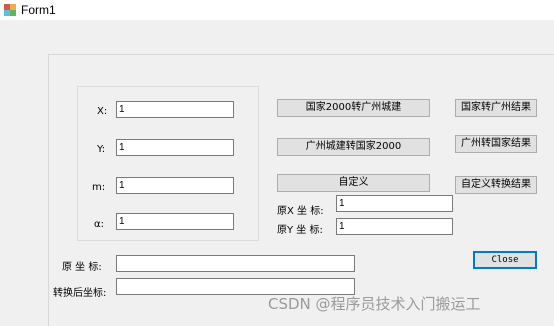  What do you see at coordinates (505, 260) in the screenshot?
I see `close-button: Close` at bounding box center [505, 260].